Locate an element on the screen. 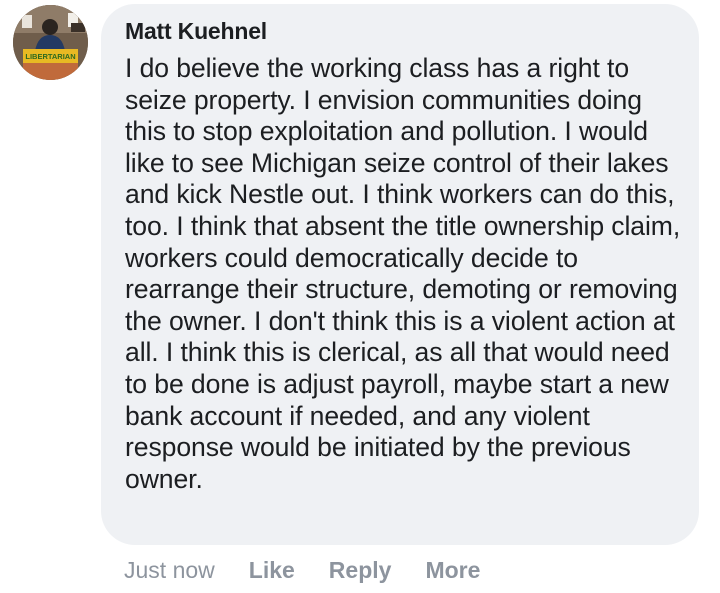 The height and width of the screenshot is (593, 720). profile-photo: LIBERTARIAN is located at coordinates (50, 42).